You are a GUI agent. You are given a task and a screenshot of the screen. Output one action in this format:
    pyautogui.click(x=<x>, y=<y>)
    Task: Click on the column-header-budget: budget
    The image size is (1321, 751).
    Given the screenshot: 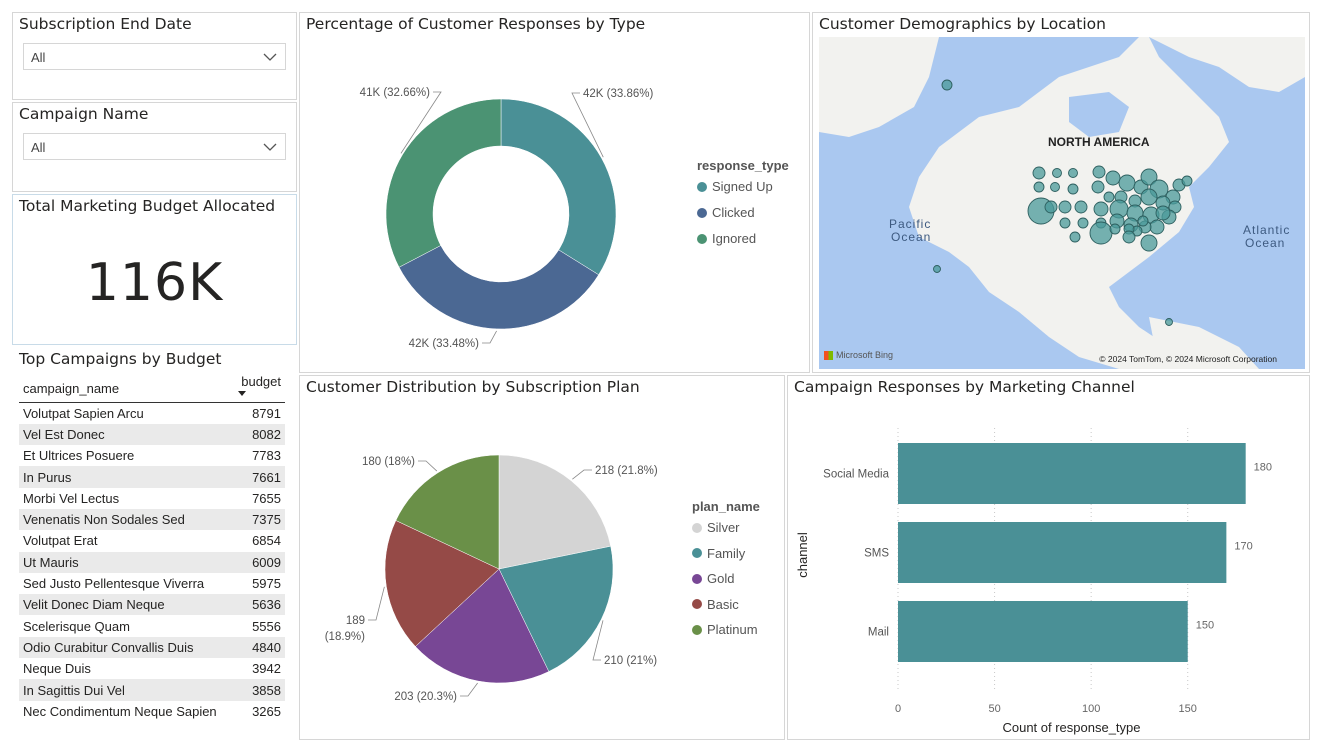 What is the action you would take?
    pyautogui.click(x=259, y=387)
    